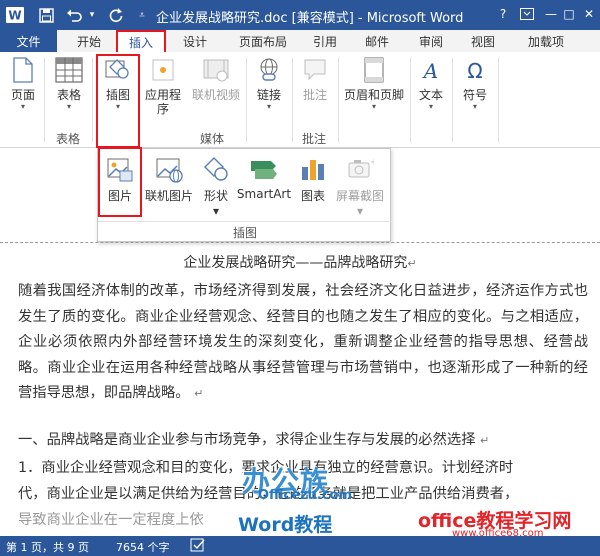 This screenshot has width=600, height=556. Describe the element at coordinates (285, 525) in the screenshot. I see `watermark-tutorial: Word教程` at that location.